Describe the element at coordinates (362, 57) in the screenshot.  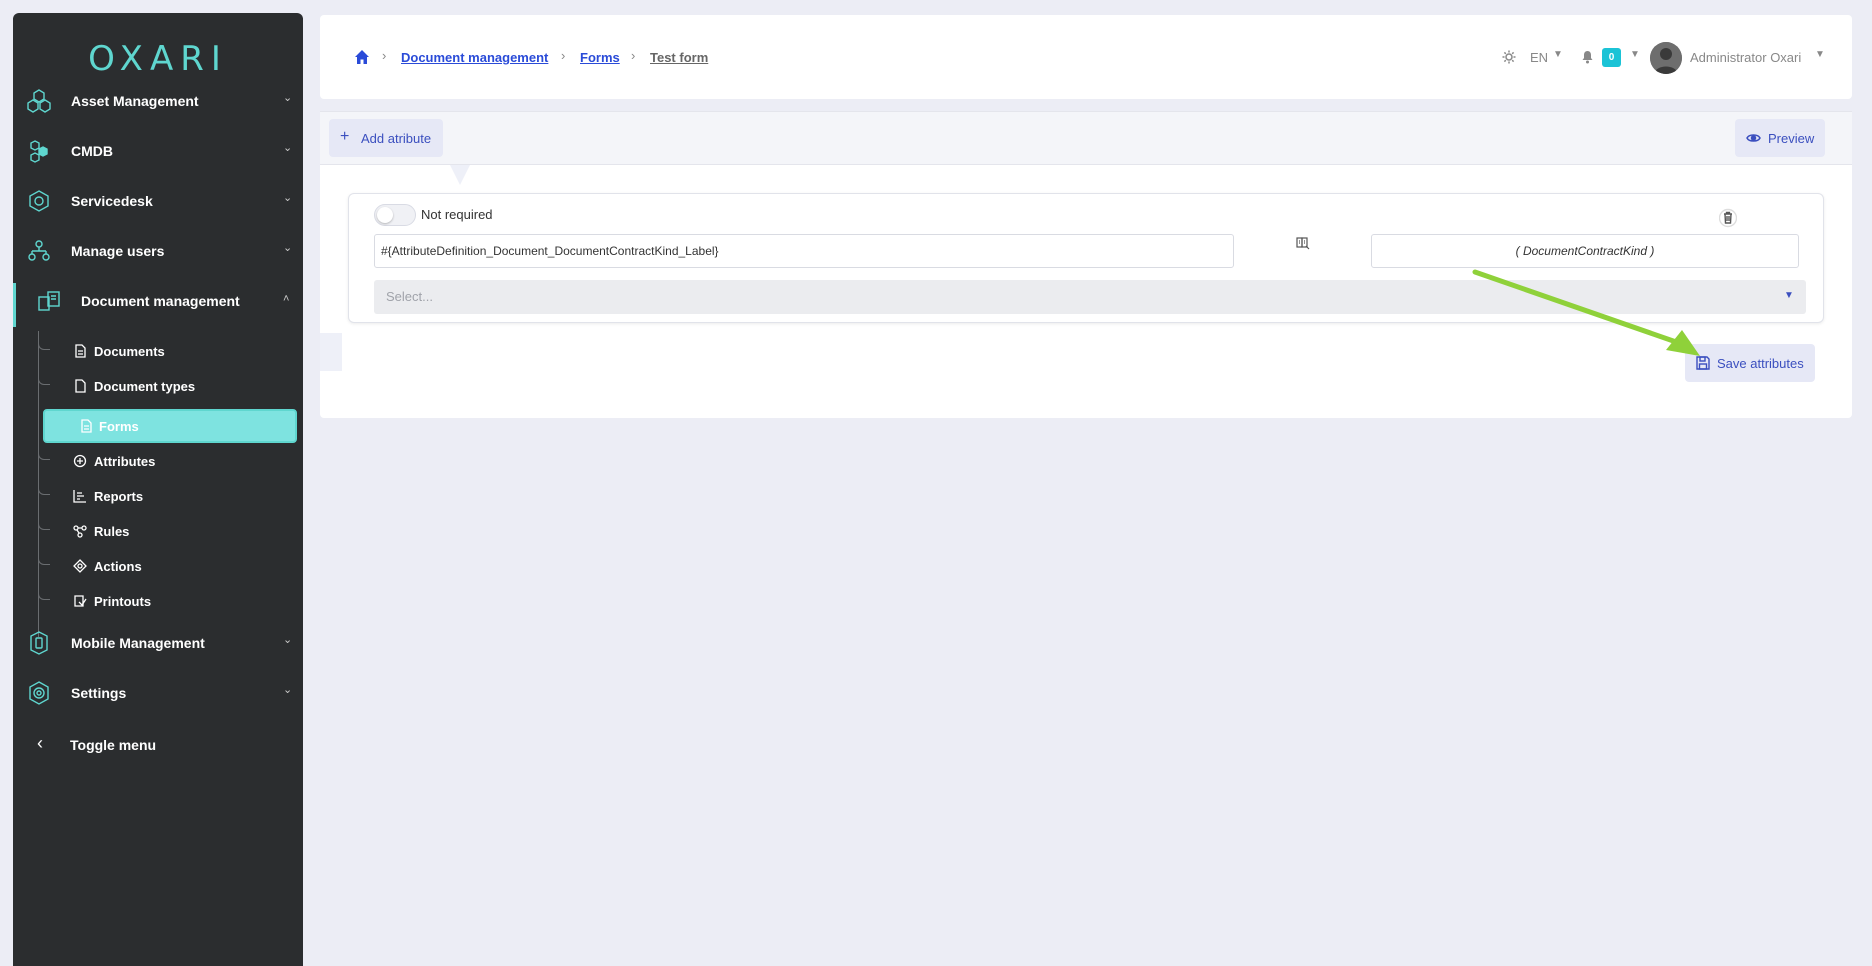
I see `home-icon` at that location.